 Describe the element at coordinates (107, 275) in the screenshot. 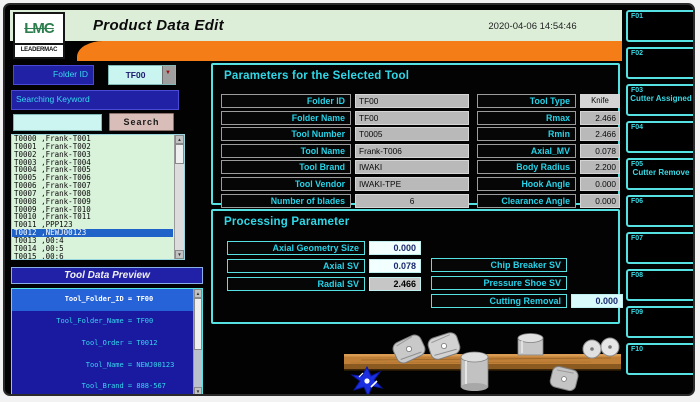

I see `tool-data-preview-header: Tool Data Preview` at that location.